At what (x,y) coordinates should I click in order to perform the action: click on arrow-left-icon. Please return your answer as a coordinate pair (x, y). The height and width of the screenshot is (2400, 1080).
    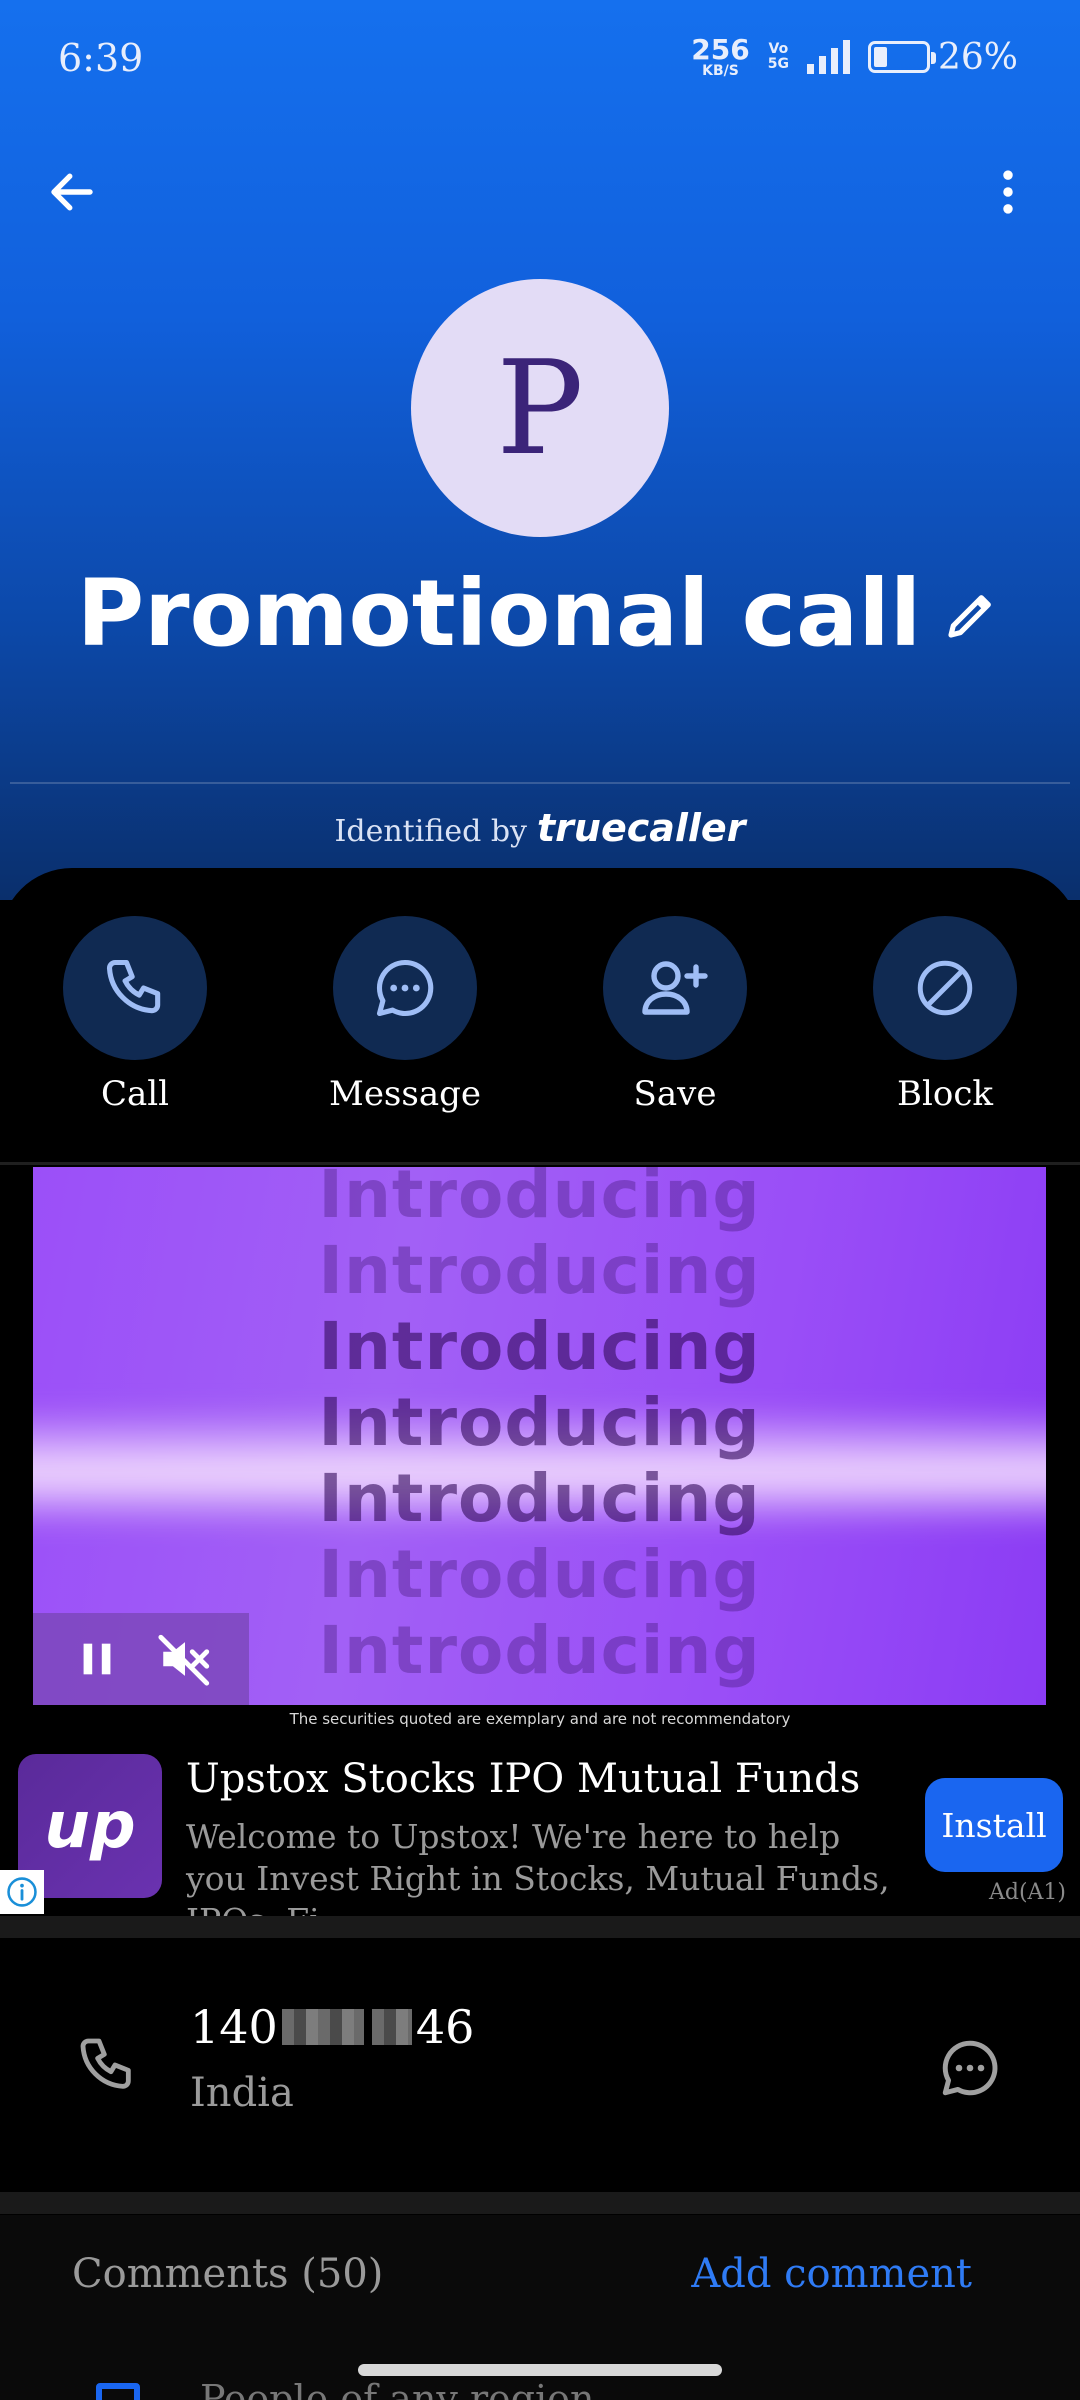
    Looking at the image, I should click on (72, 192).